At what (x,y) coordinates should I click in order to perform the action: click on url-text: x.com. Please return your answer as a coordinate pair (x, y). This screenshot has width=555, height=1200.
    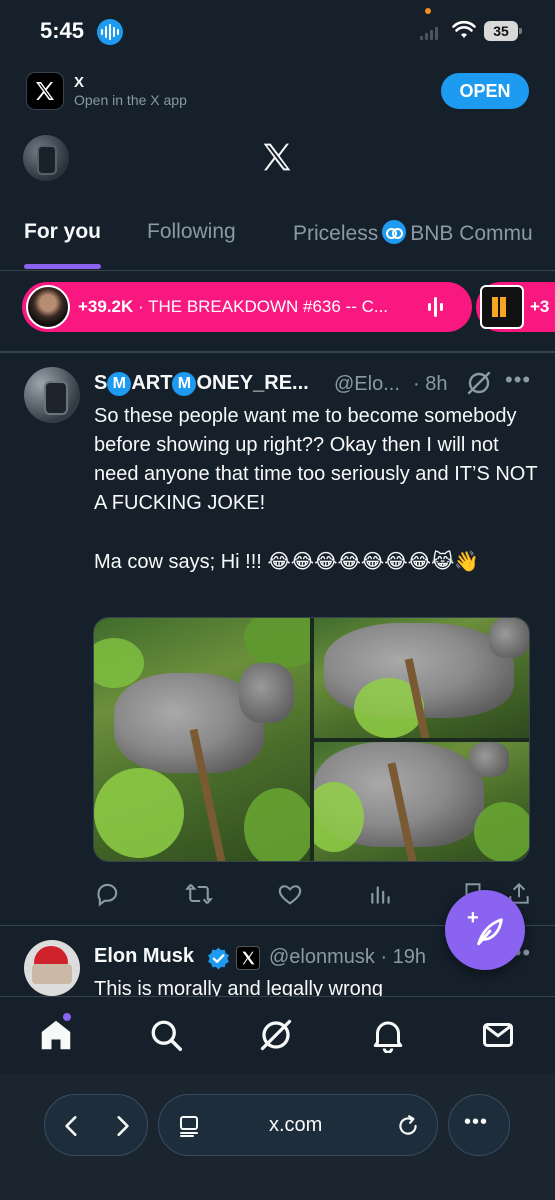
    Looking at the image, I should click on (296, 1125).